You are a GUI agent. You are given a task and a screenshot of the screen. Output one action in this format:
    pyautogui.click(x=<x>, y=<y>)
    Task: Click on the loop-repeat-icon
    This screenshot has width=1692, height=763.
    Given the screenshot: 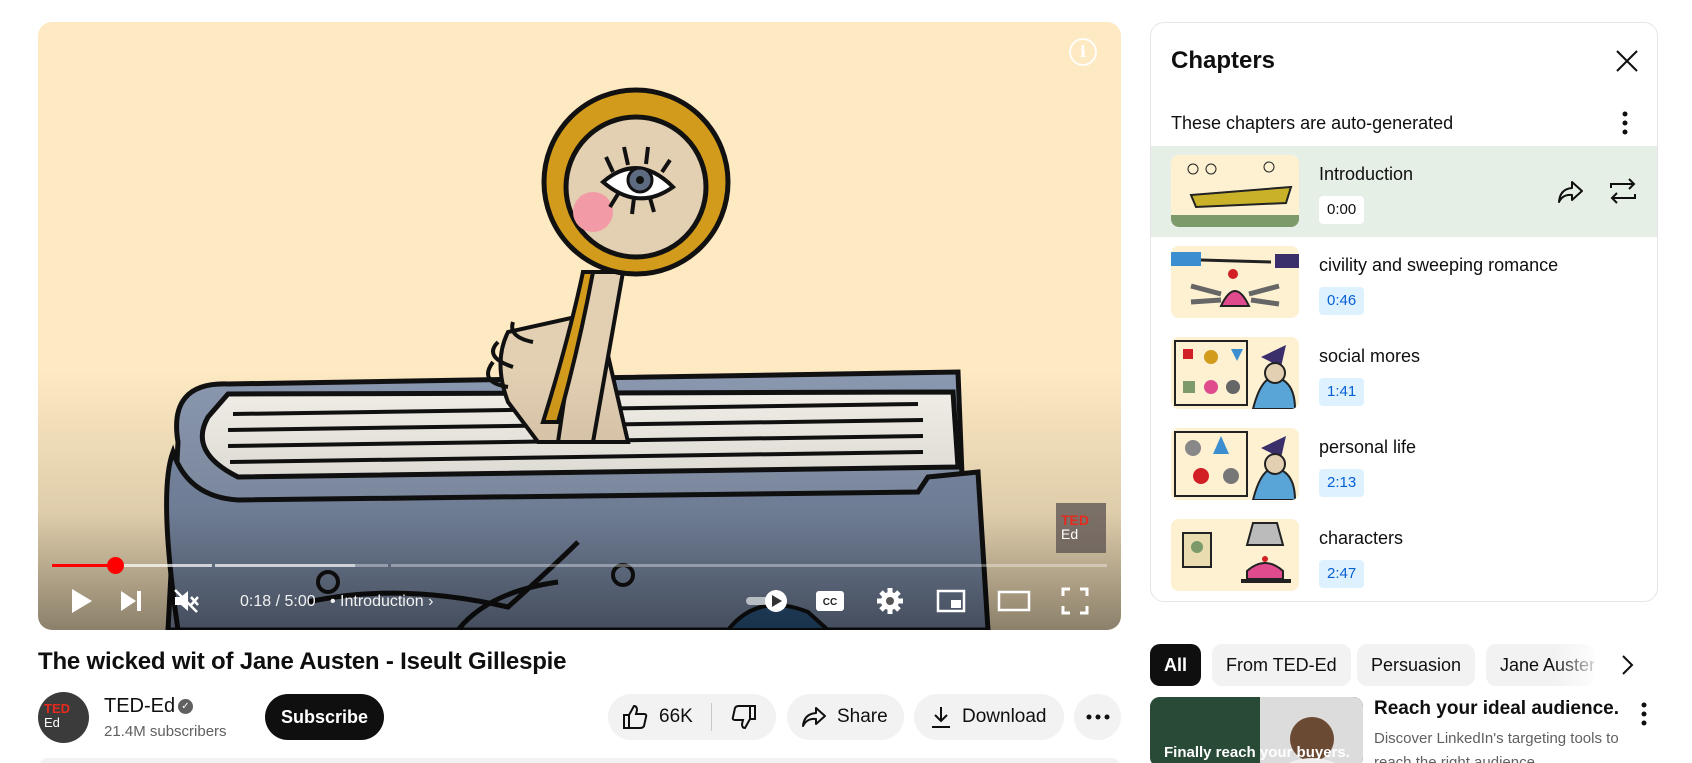 What is the action you would take?
    pyautogui.click(x=1623, y=191)
    